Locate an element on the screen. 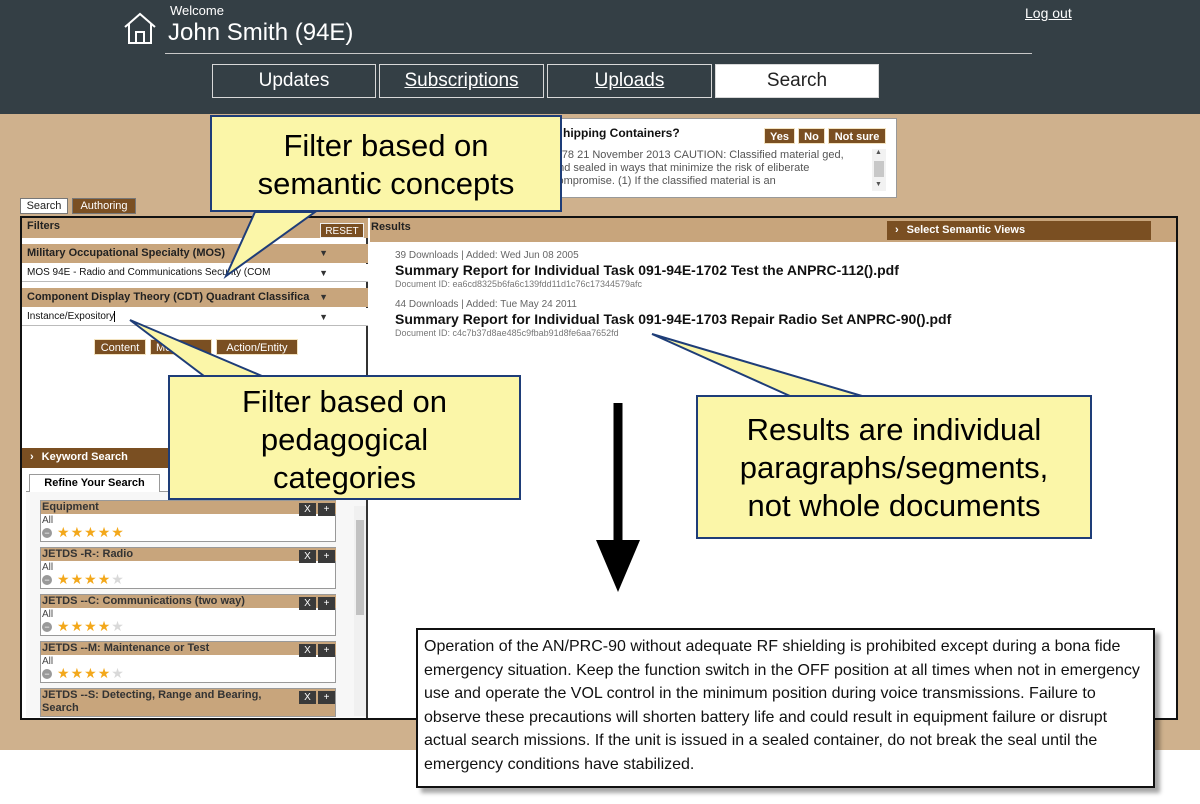 Image resolution: width=1200 pixels, height=804 pixels. reset-button: RESET is located at coordinates (342, 230).